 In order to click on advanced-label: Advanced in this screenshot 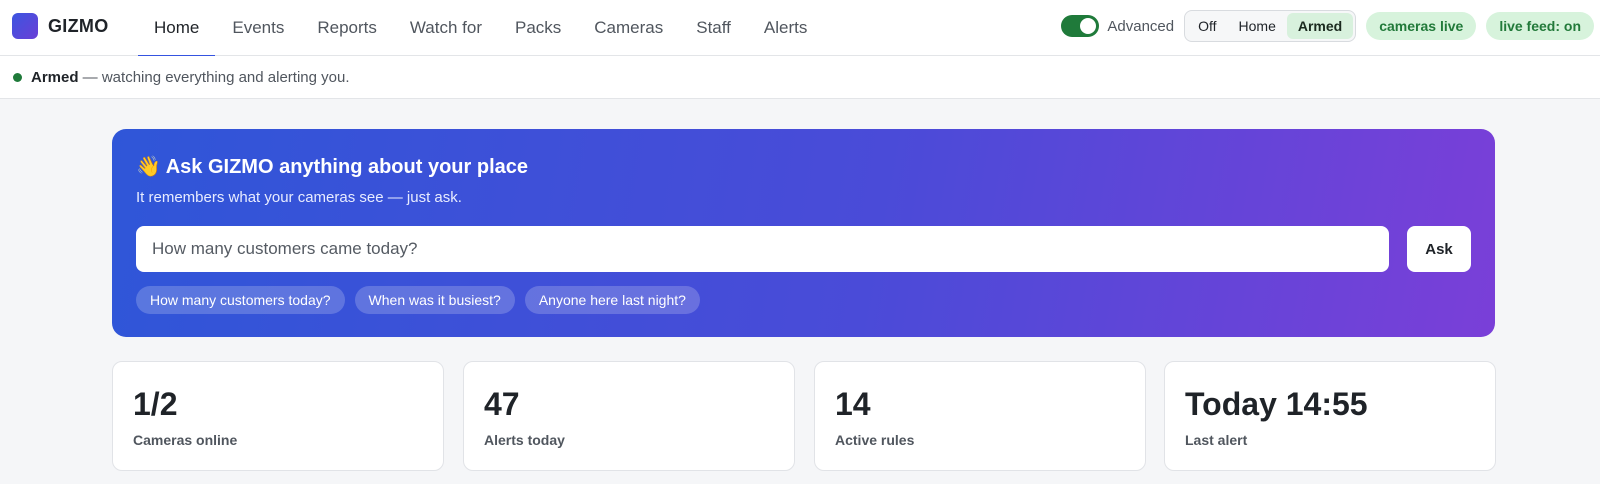, I will do `click(1141, 26)`.